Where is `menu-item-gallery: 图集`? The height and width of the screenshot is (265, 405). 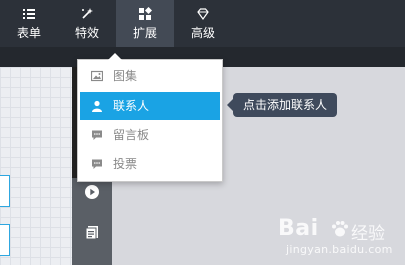
menu-item-gallery: 图集 is located at coordinates (150, 76).